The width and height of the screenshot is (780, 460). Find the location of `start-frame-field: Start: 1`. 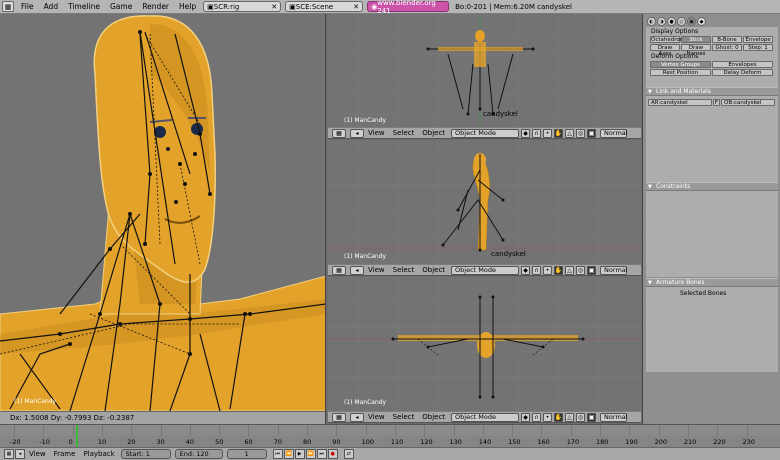

start-frame-field: Start: 1 is located at coordinates (145, 454).